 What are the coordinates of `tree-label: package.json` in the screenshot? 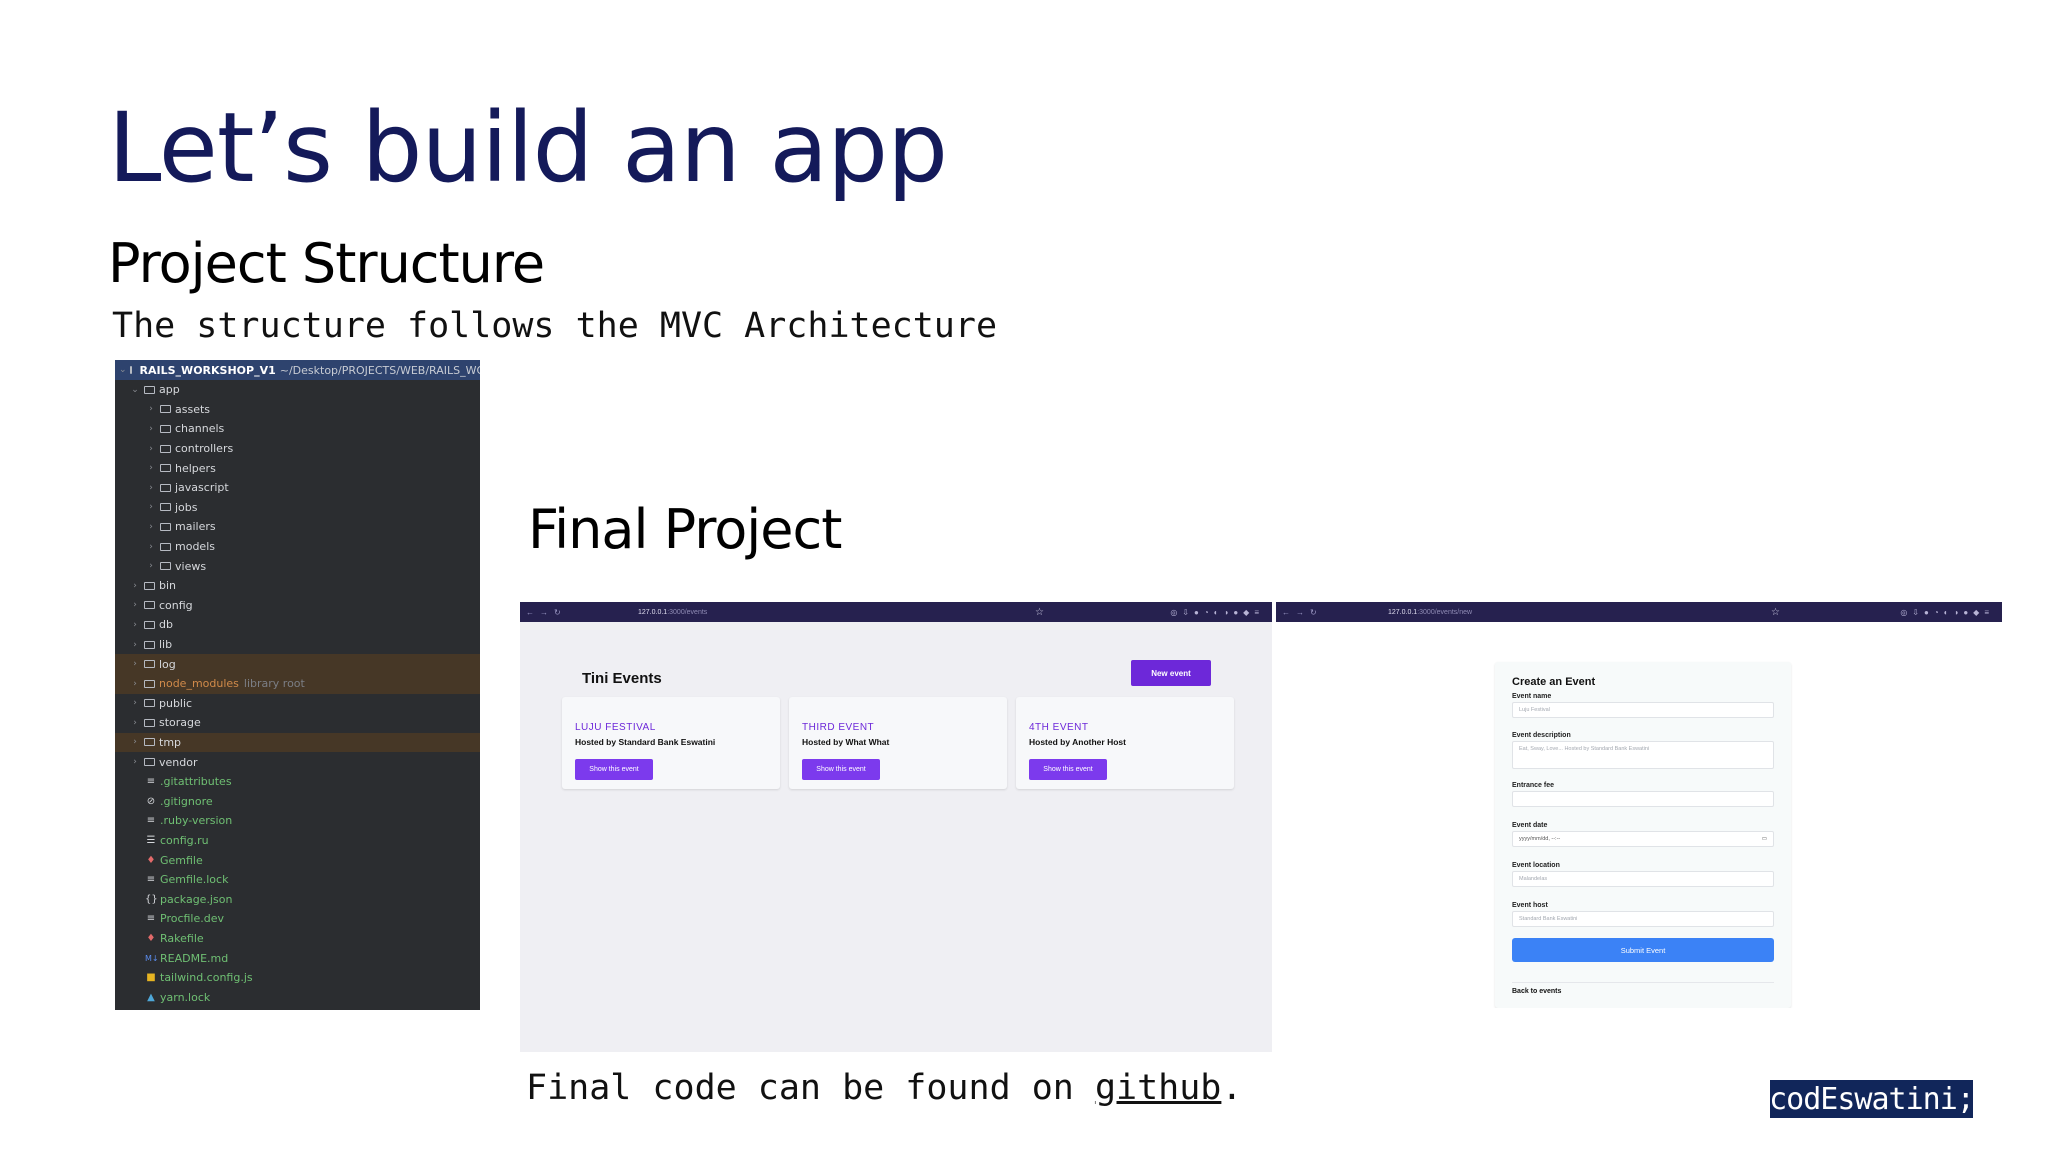 It's located at (196, 899).